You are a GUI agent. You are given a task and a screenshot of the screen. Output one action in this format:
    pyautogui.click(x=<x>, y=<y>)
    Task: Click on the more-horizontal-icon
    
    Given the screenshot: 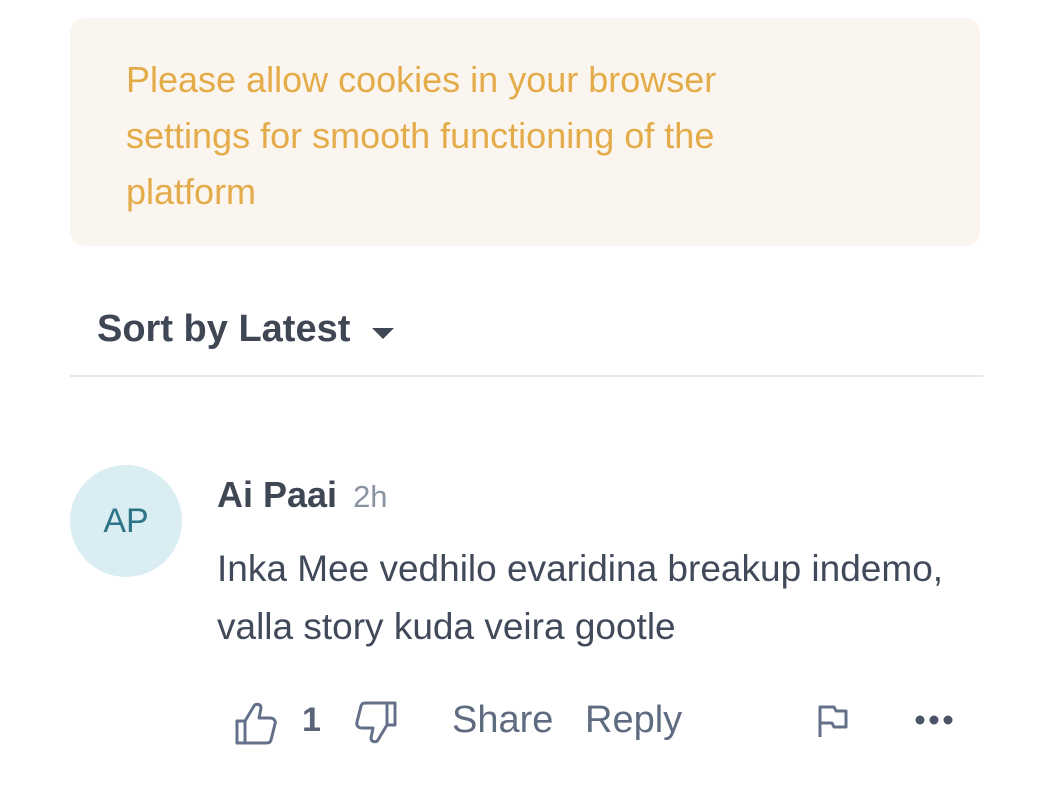 What is the action you would take?
    pyautogui.click(x=934, y=720)
    